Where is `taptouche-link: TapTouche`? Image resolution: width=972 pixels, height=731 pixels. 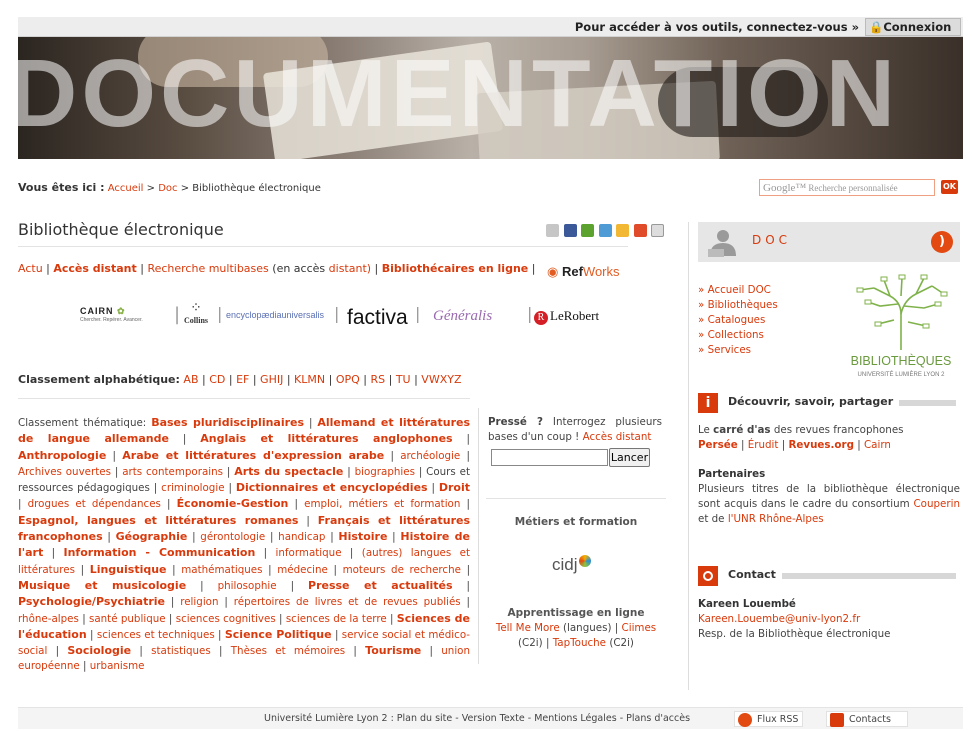 taptouche-link: TapTouche is located at coordinates (579, 643).